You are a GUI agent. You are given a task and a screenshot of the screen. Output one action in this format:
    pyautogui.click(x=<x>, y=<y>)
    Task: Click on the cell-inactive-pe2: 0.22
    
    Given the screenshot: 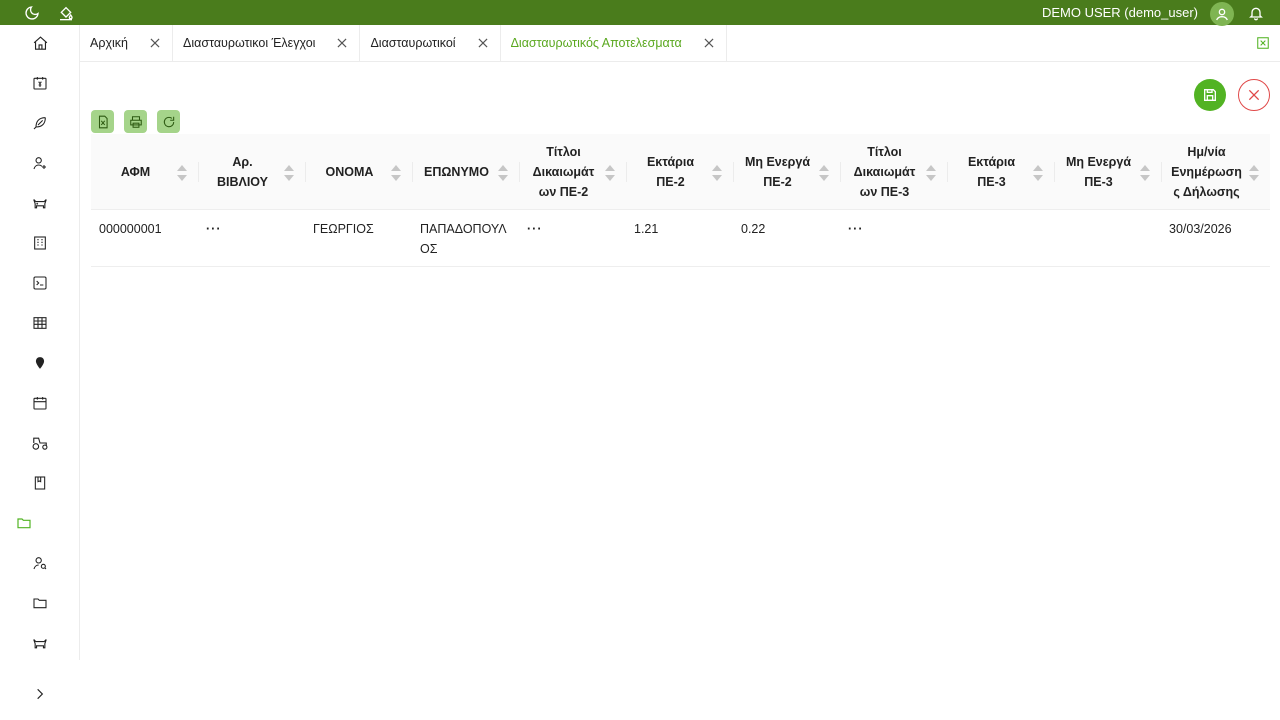 What is the action you would take?
    pyautogui.click(x=753, y=229)
    